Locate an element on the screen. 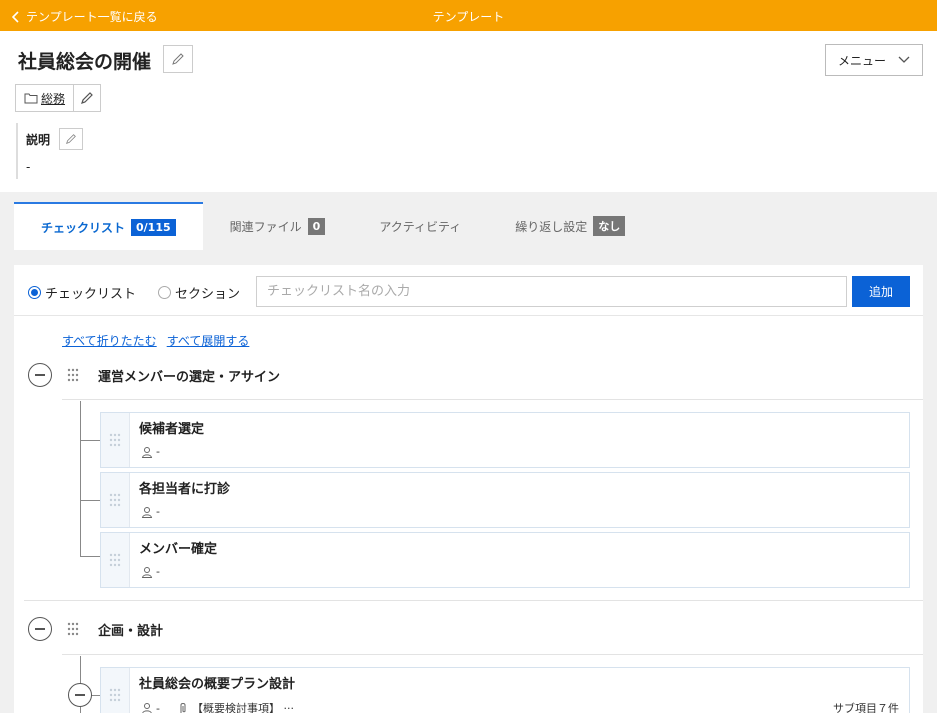 The image size is (937, 713). checklist-item: 候補者選定 - is located at coordinates (505, 440).